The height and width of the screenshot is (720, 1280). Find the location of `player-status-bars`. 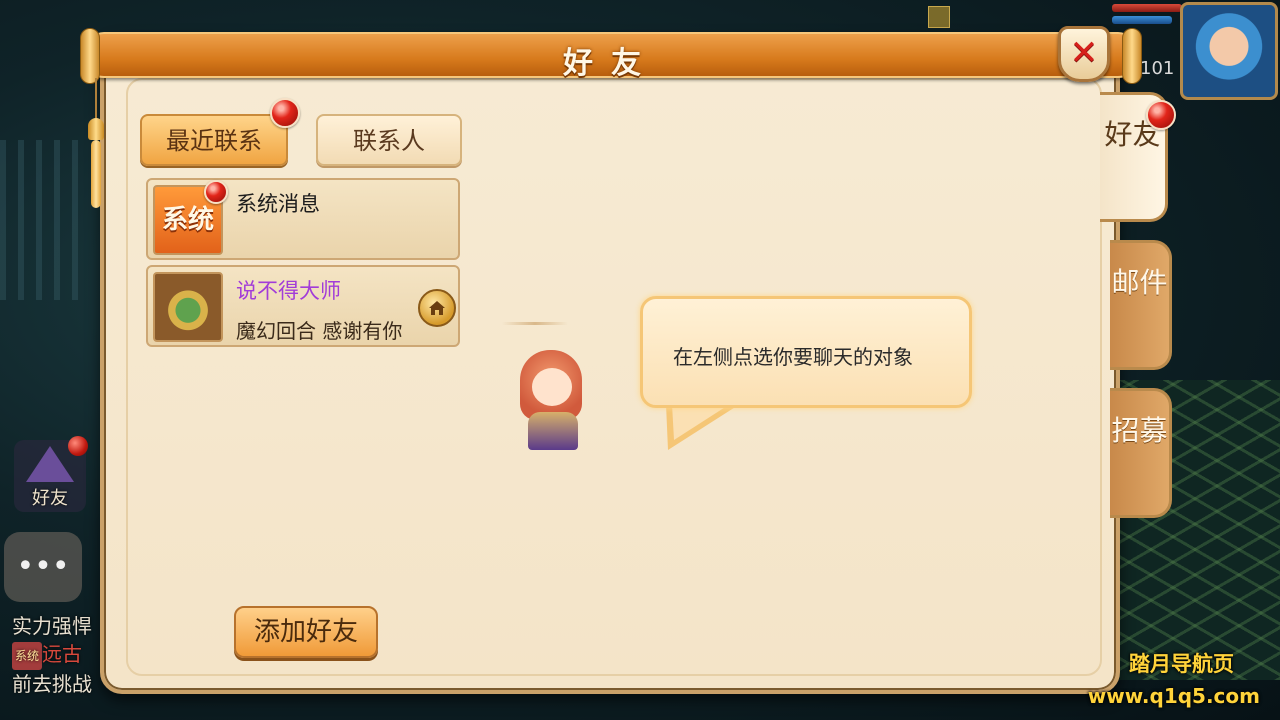

player-status-bars is located at coordinates (1147, 16).